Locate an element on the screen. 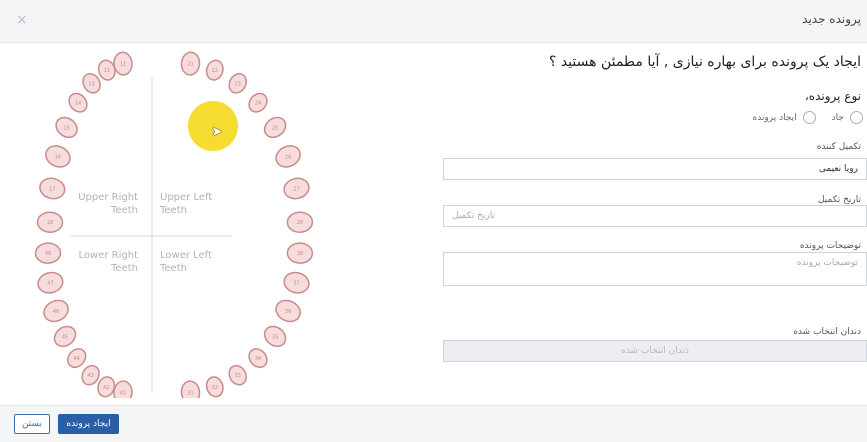 The image size is (867, 442). upper-right-tooth-number: 16 is located at coordinates (58, 157).